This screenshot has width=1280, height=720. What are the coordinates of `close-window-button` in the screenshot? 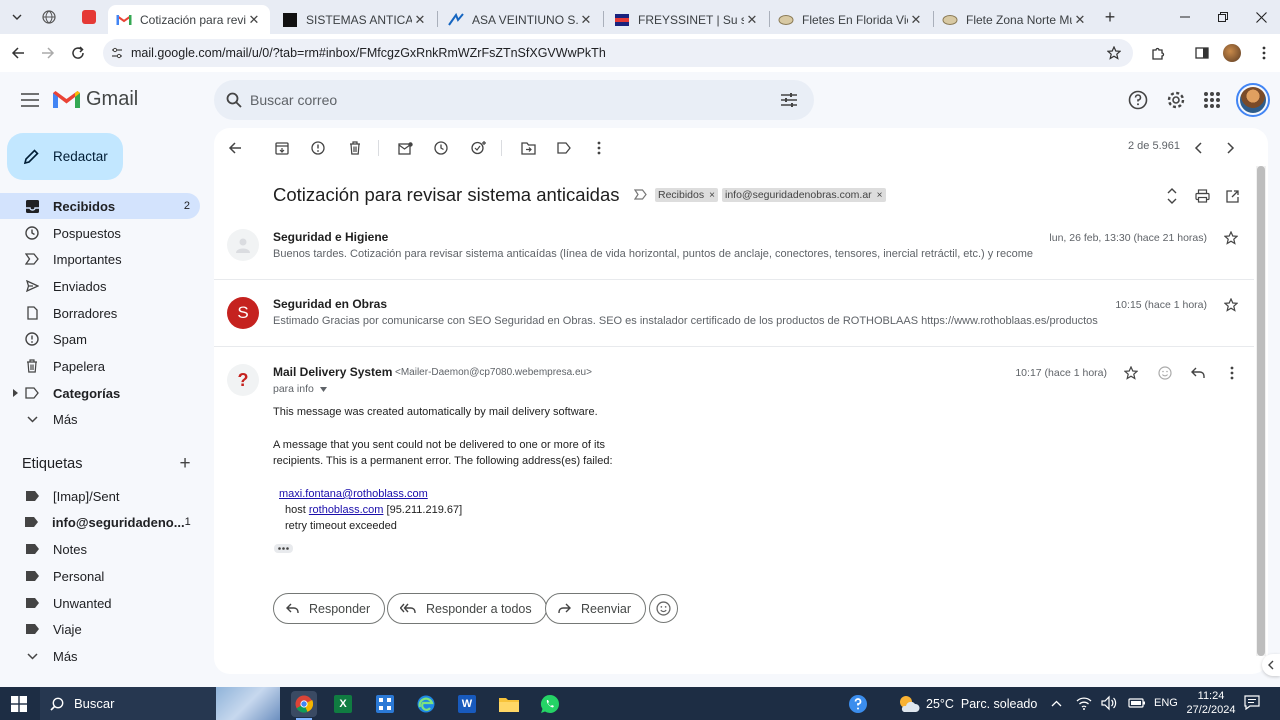 It's located at (1261, 17).